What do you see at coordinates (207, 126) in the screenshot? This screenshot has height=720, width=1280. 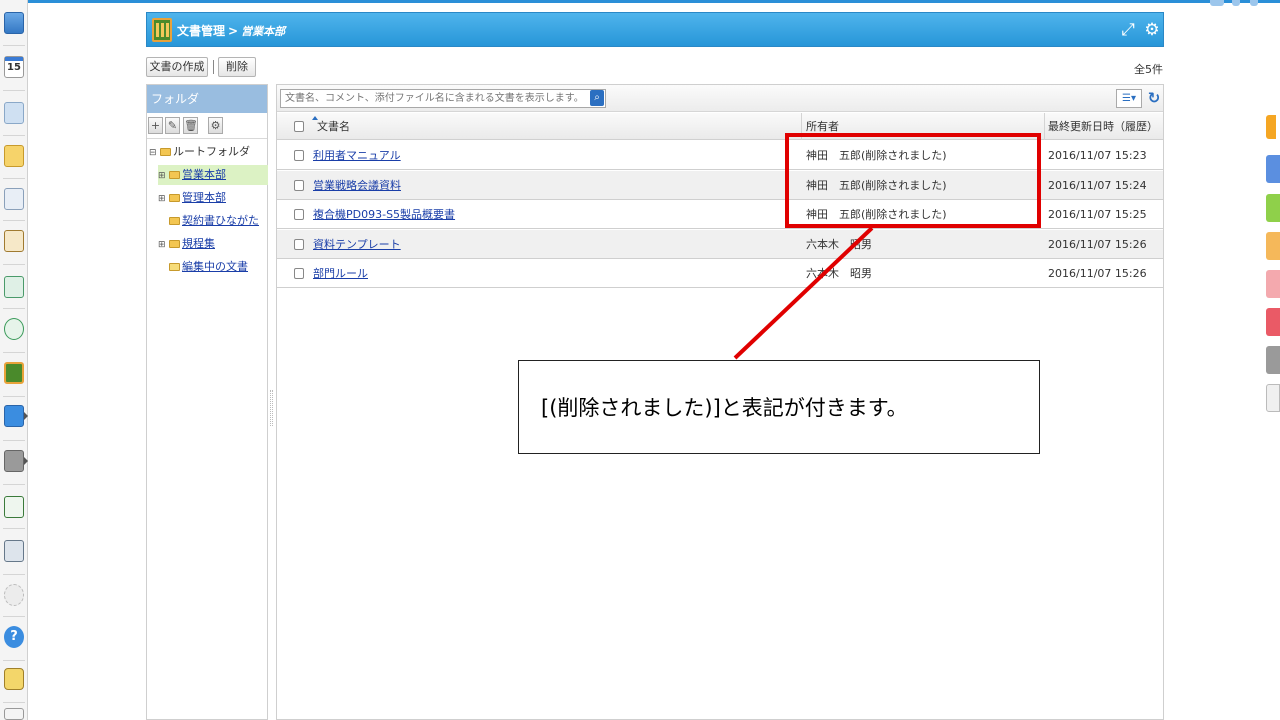 I see `folder-toolbar: + ✎ 🗑 ⚙` at bounding box center [207, 126].